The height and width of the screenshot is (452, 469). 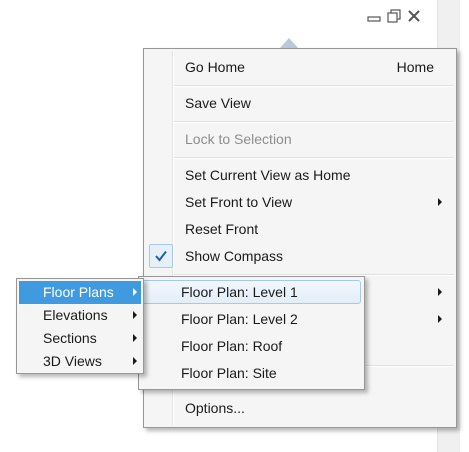 I want to click on menu-item-go-home: Go Home Home, so click(x=300, y=67).